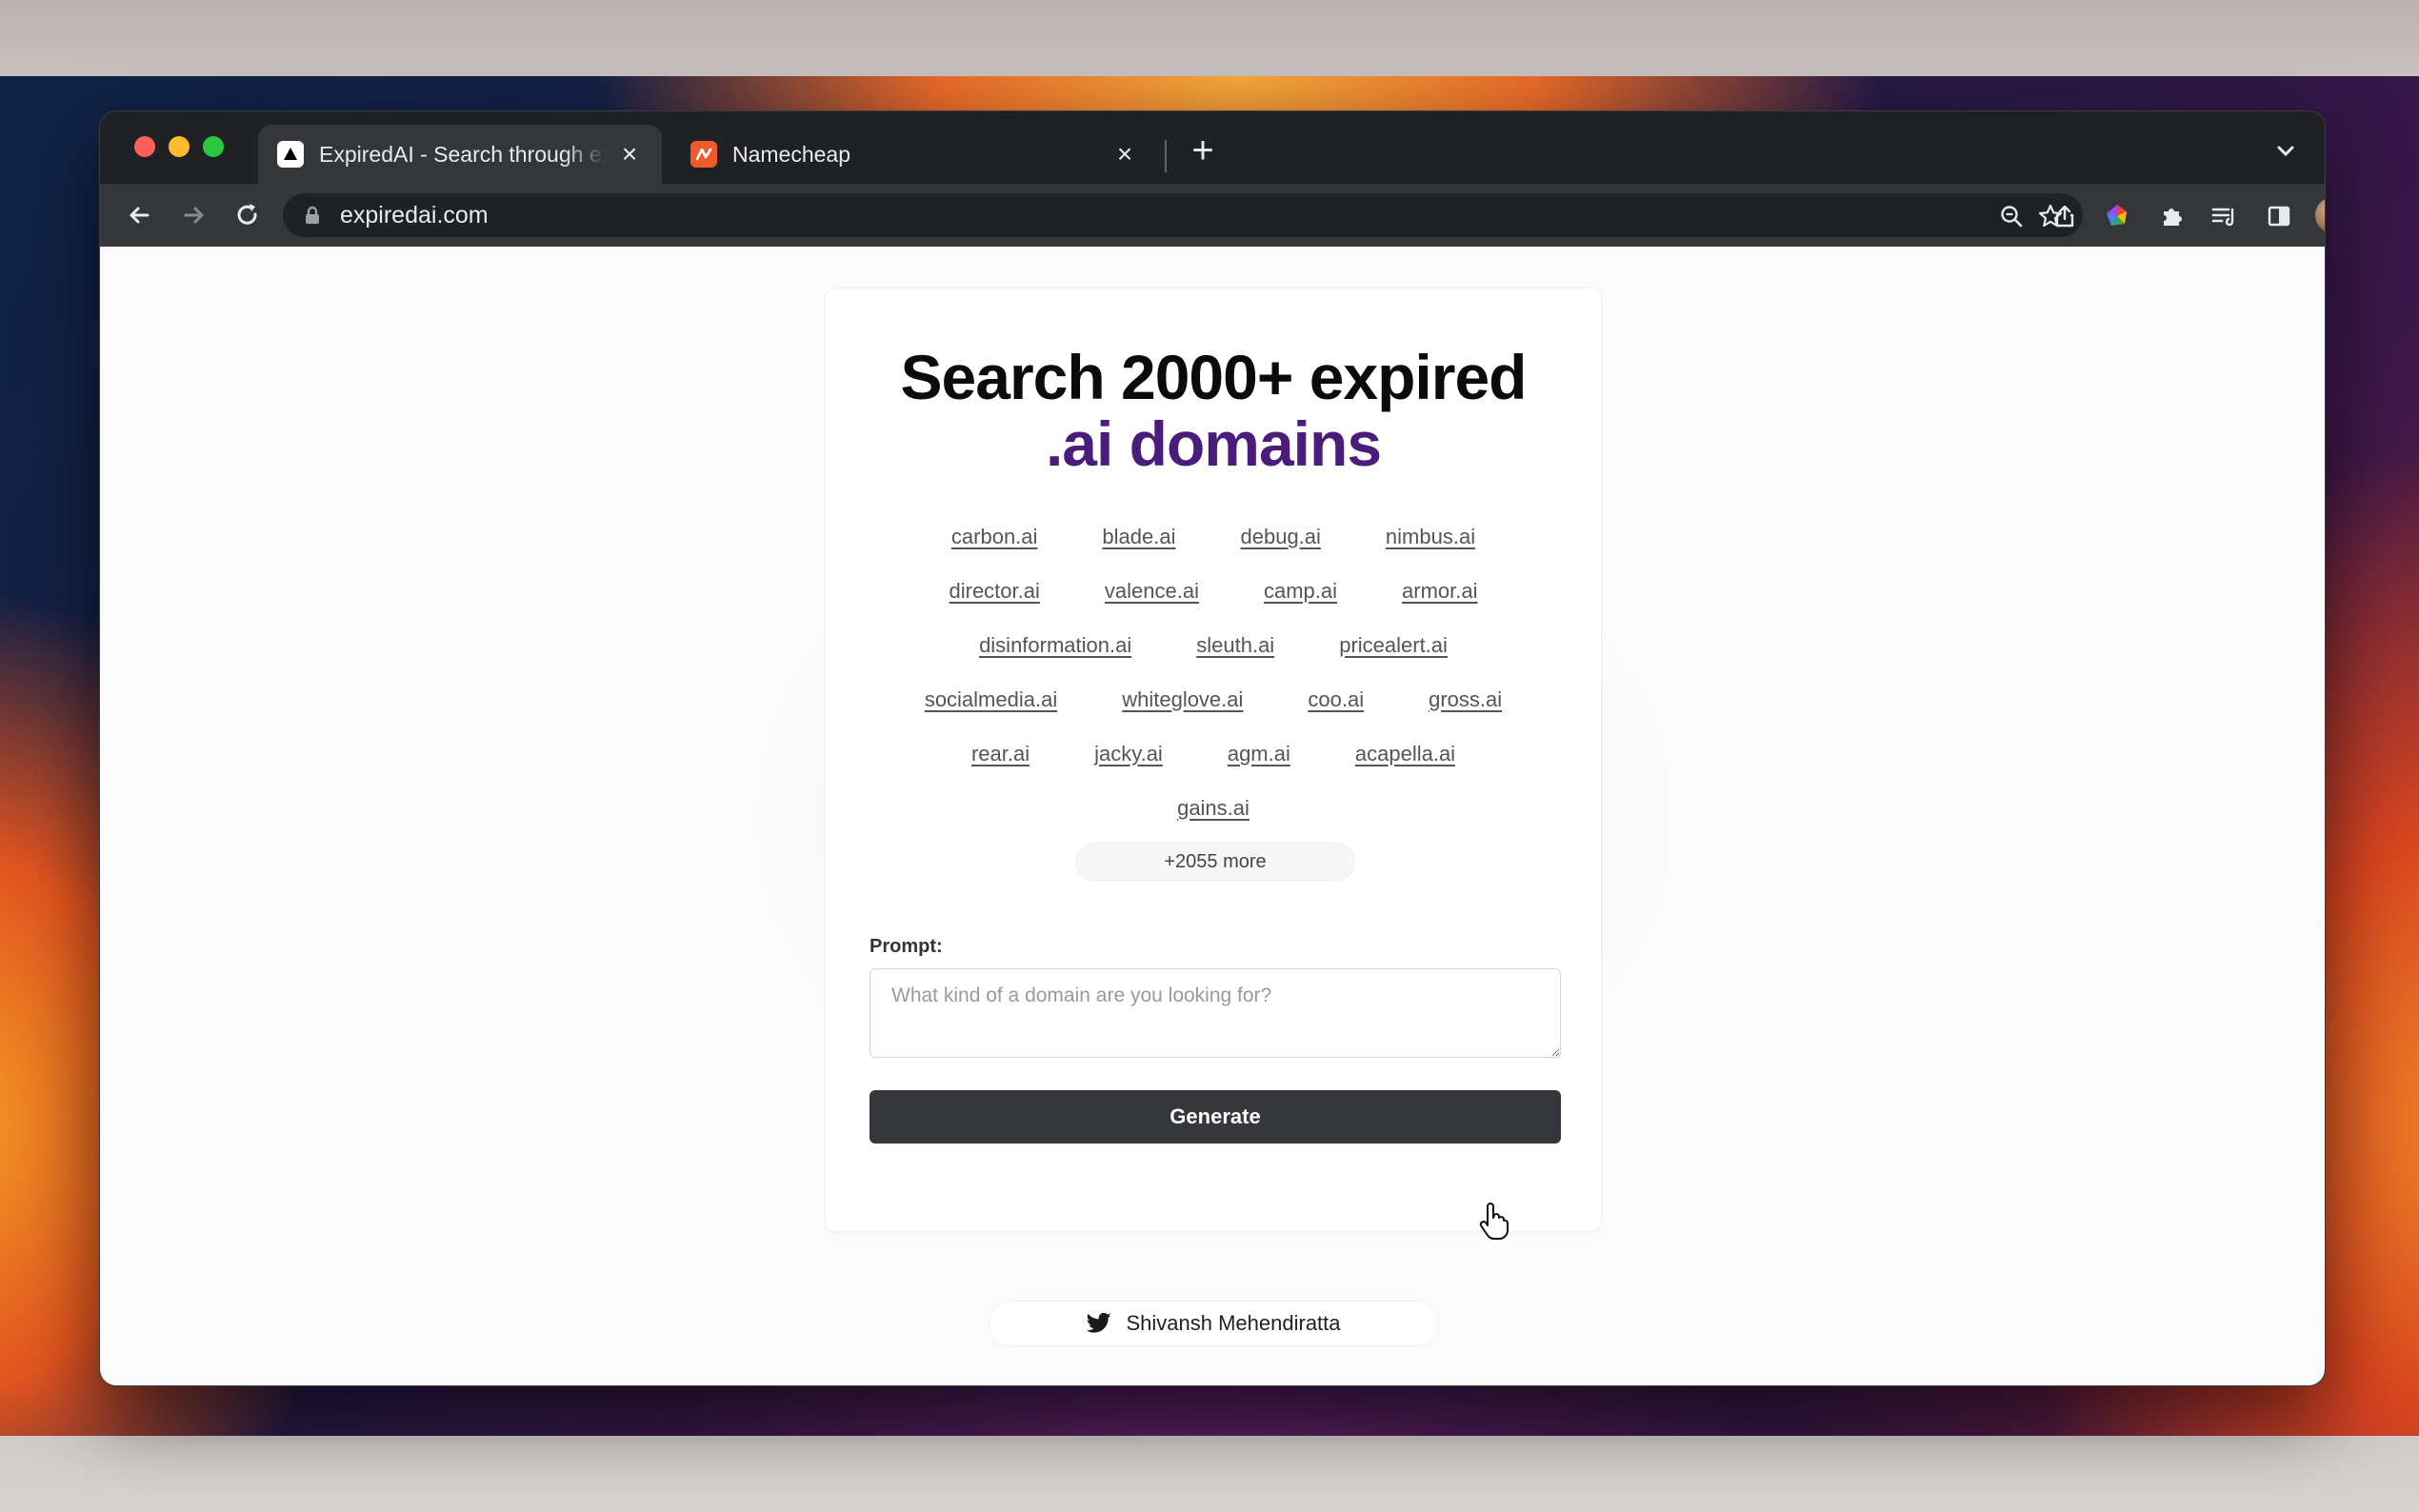 This screenshot has height=1512, width=2419. Describe the element at coordinates (1138, 537) in the screenshot. I see `domain-link: blade.ai` at that location.